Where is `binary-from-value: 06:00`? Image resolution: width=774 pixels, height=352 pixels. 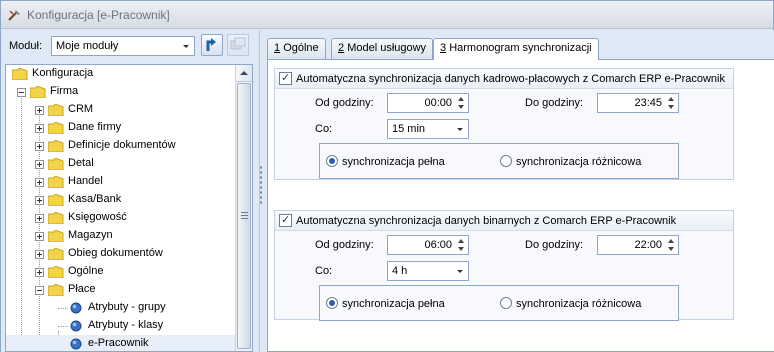
binary-from-value: 06:00 is located at coordinates (438, 245).